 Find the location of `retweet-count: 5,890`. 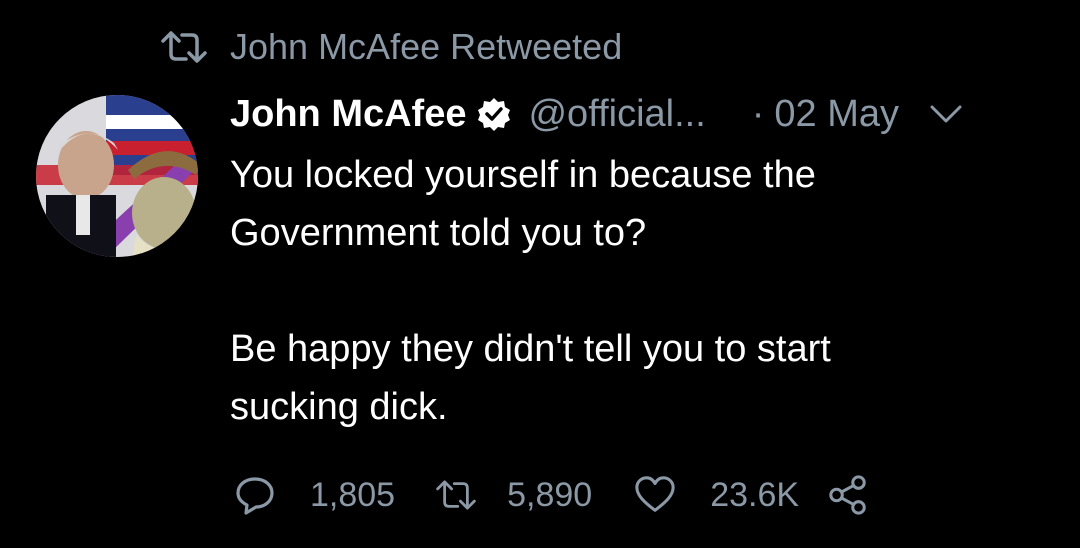

retweet-count: 5,890 is located at coordinates (550, 494).